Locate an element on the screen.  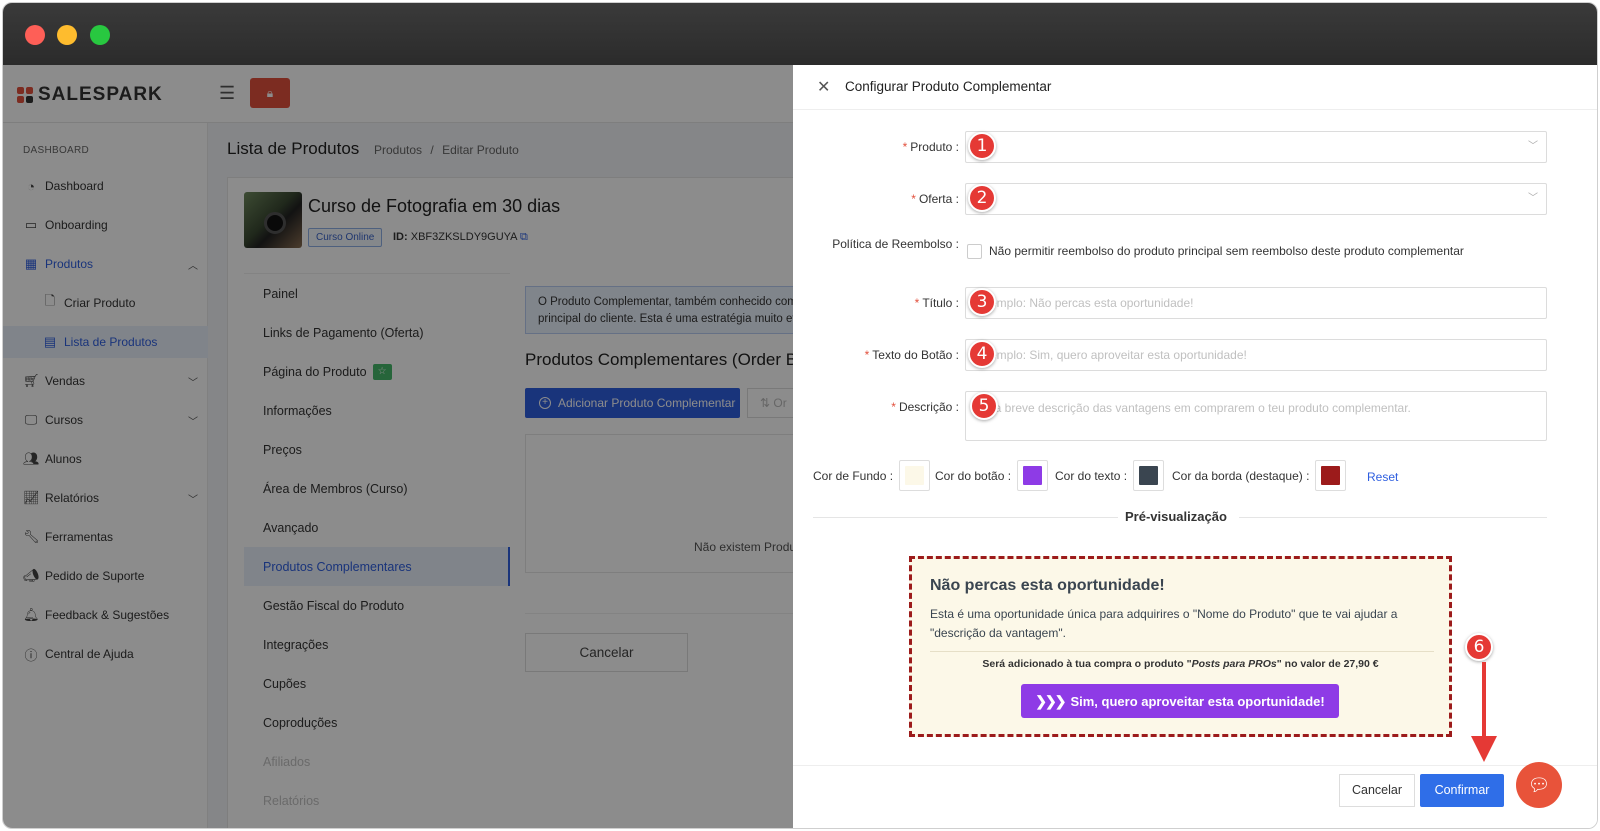
color-label: Cor do botão is located at coordinates (970, 475).